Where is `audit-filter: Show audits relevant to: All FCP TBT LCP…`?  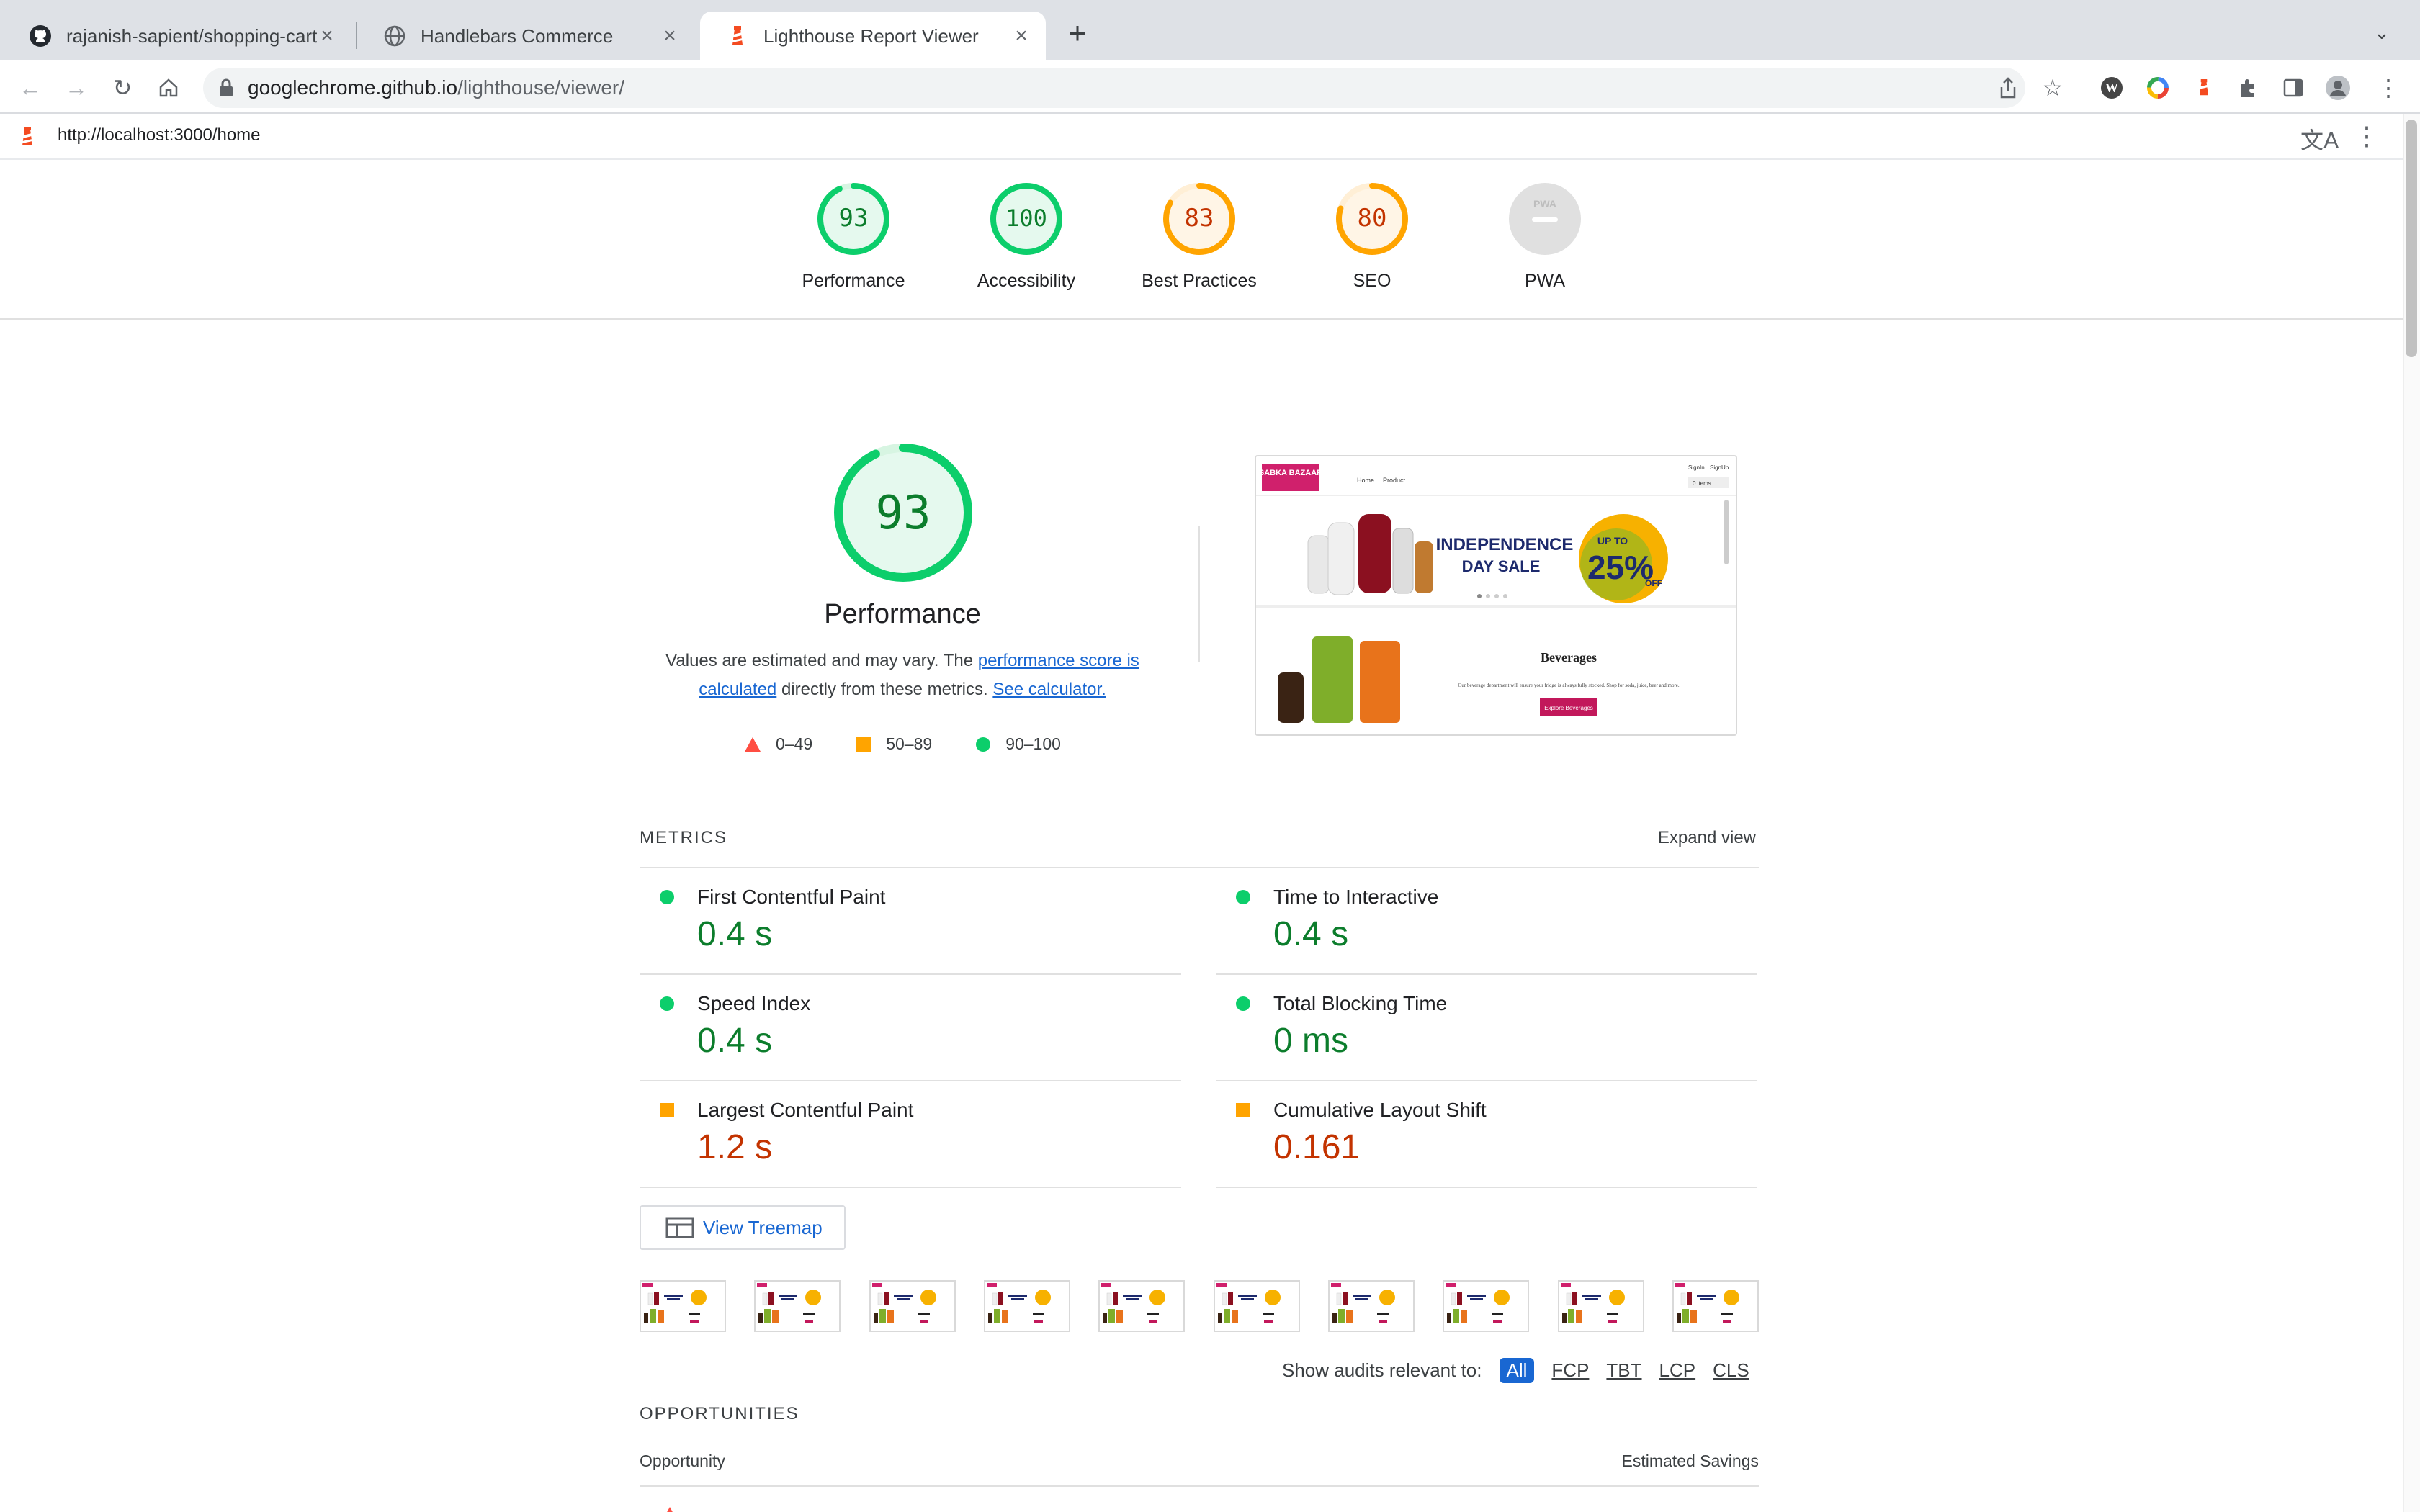
audit-filter: Show audits relevant to: All FCP TBT LCP… is located at coordinates (1515, 1370).